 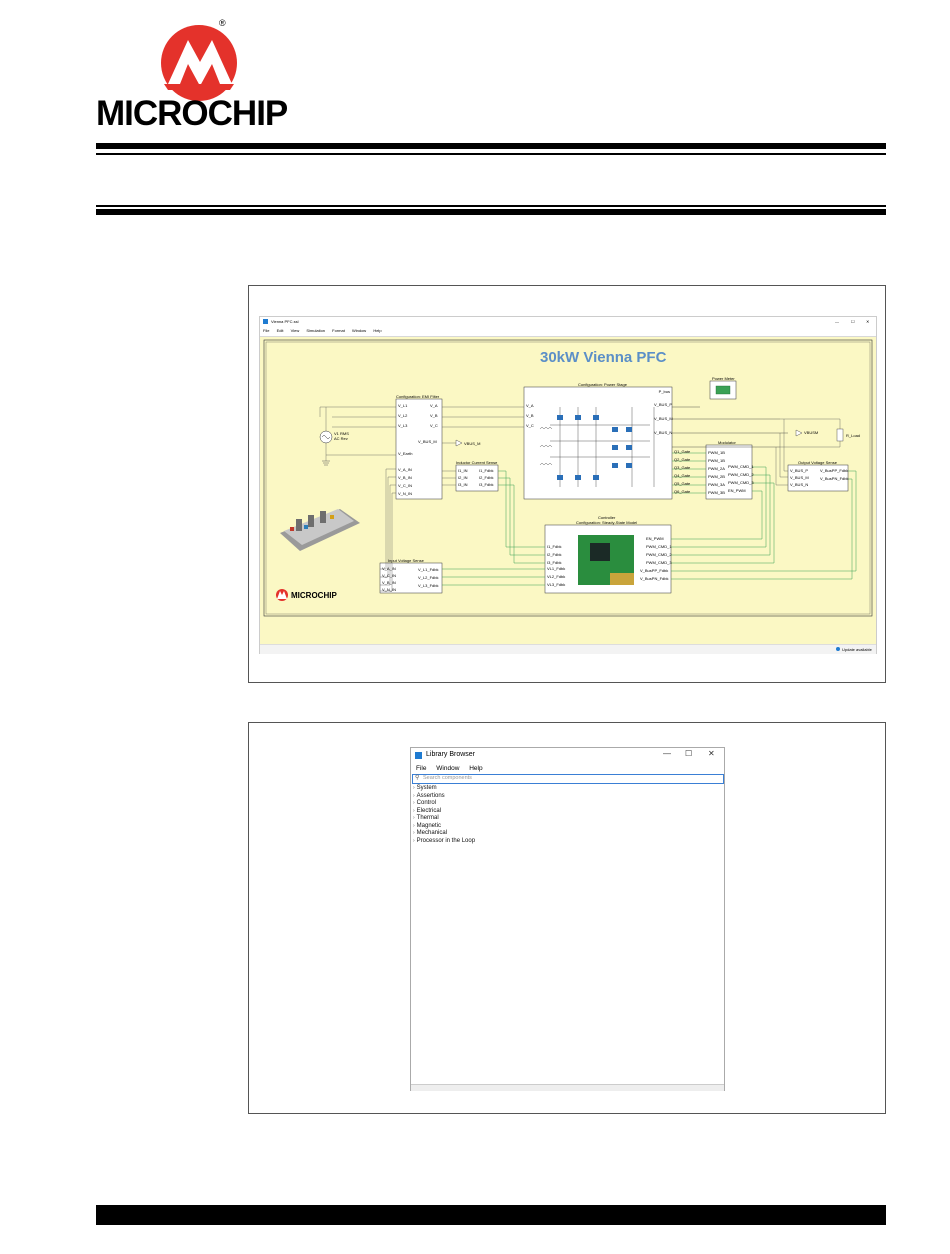 What do you see at coordinates (723, 378) in the screenshot?
I see `power-meter-title: Power Meter` at bounding box center [723, 378].